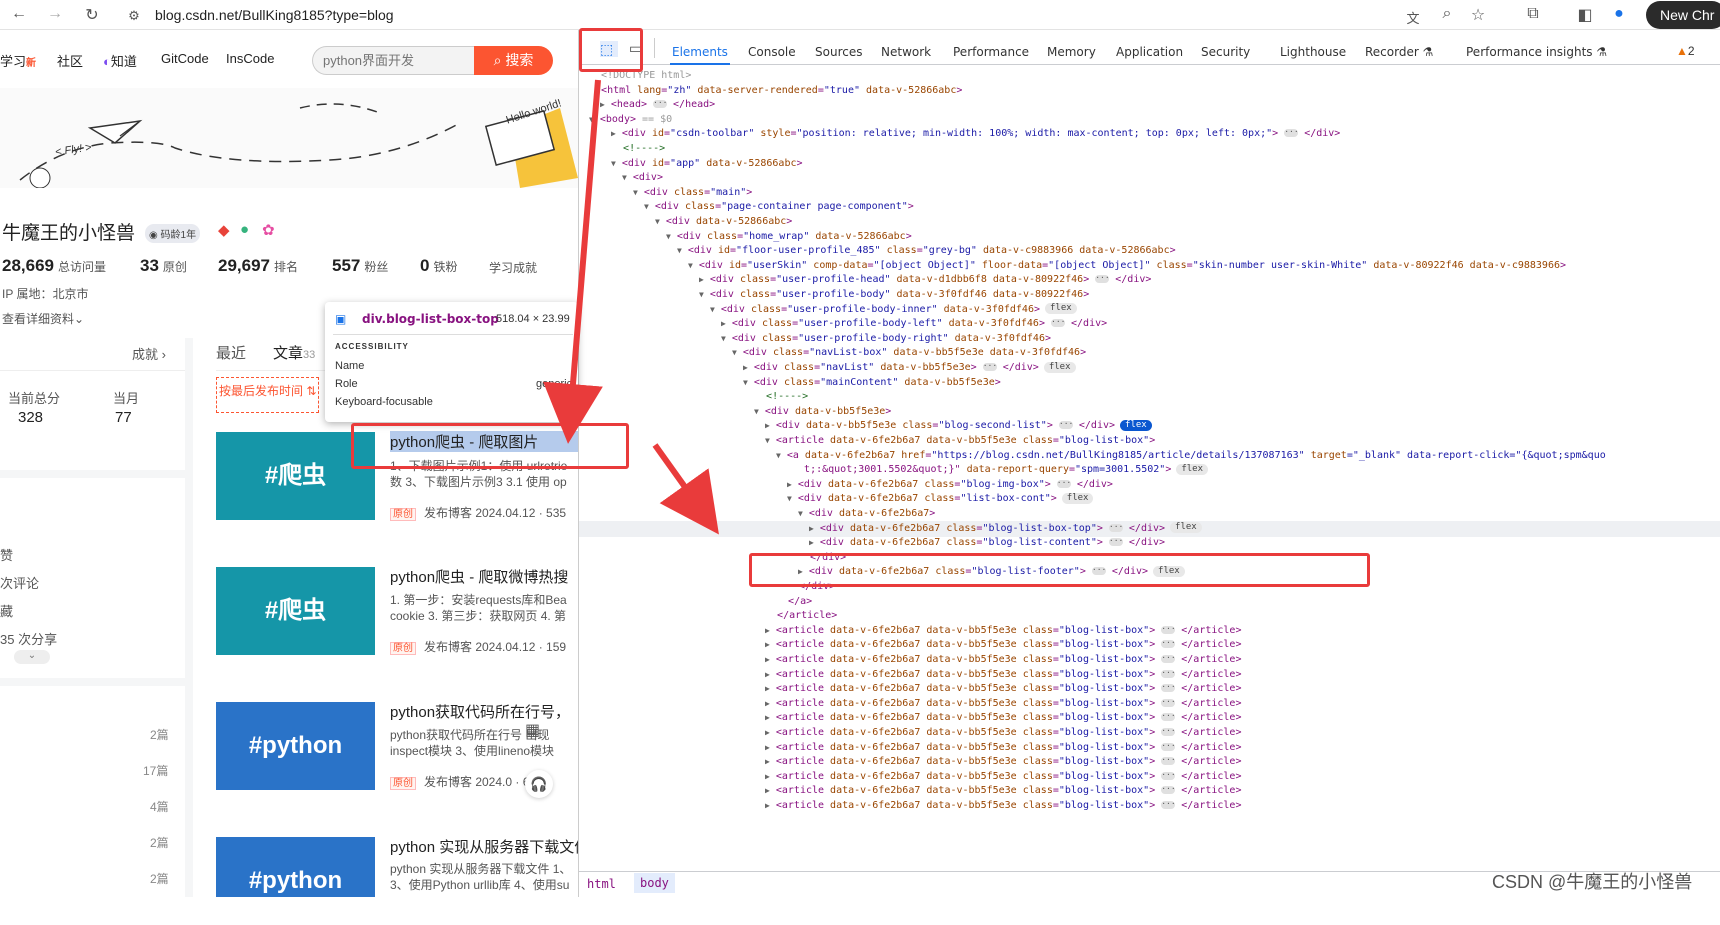 This screenshot has height=925, width=1720. I want to click on article-title: python爬虫 - 爬取微博热搜, so click(485, 576).